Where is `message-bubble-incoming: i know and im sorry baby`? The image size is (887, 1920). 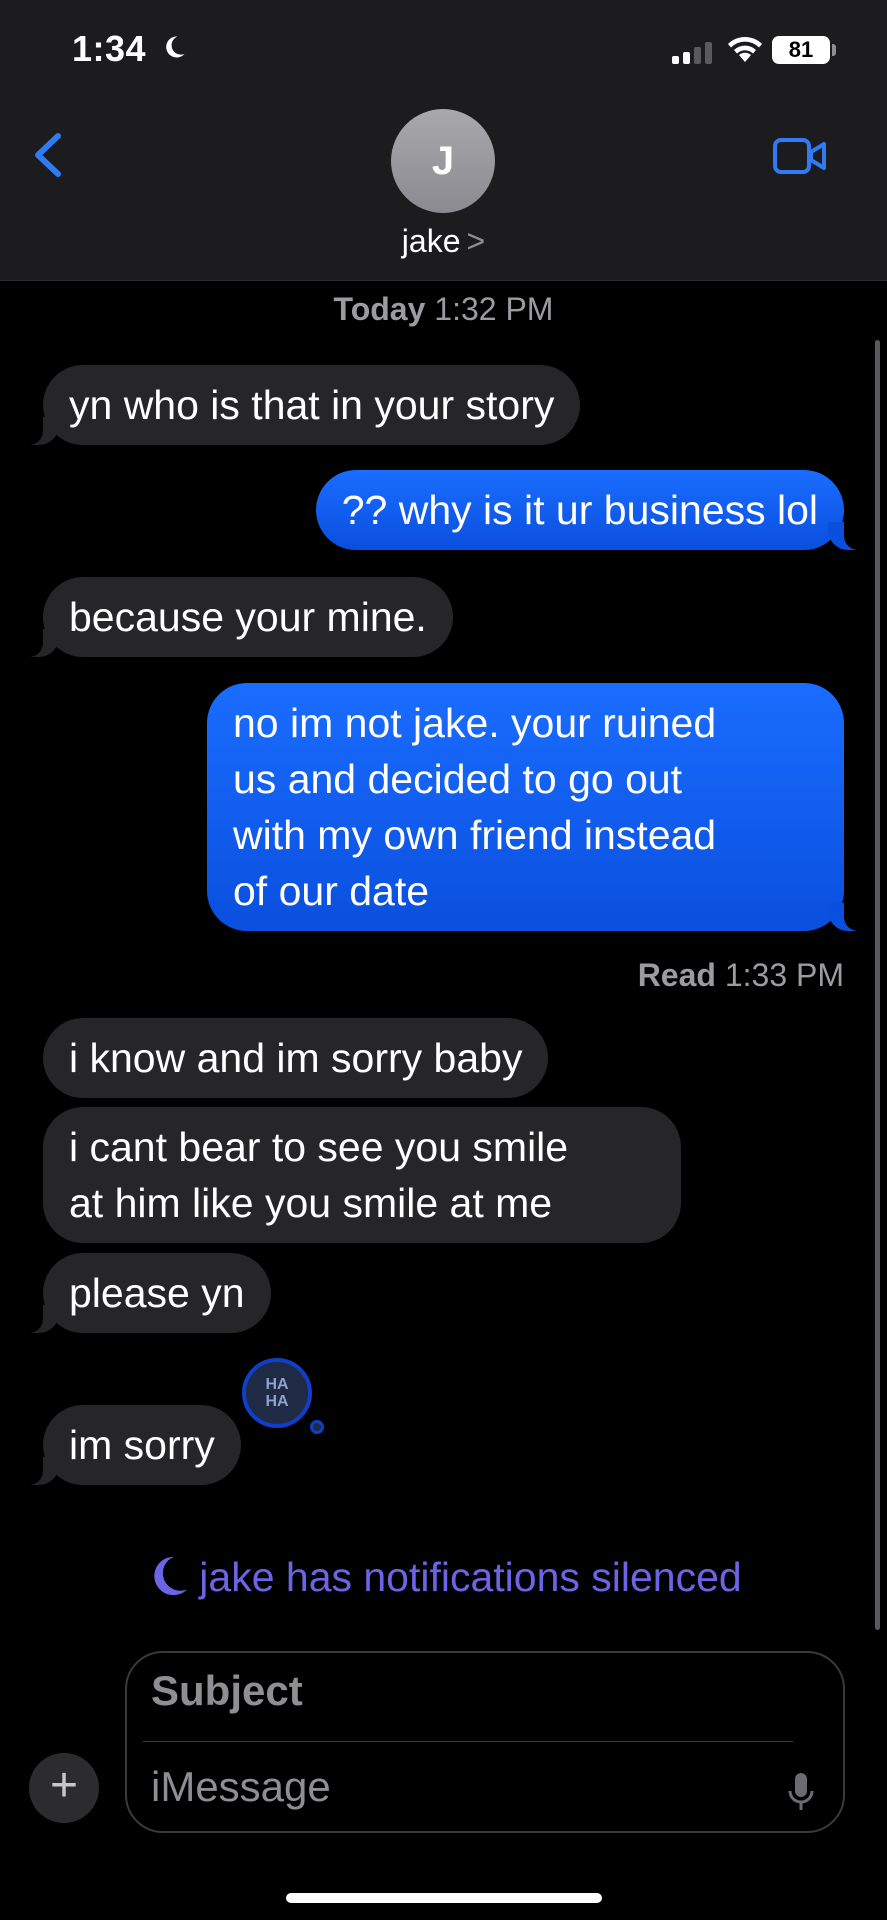 message-bubble-incoming: i know and im sorry baby is located at coordinates (296, 1058).